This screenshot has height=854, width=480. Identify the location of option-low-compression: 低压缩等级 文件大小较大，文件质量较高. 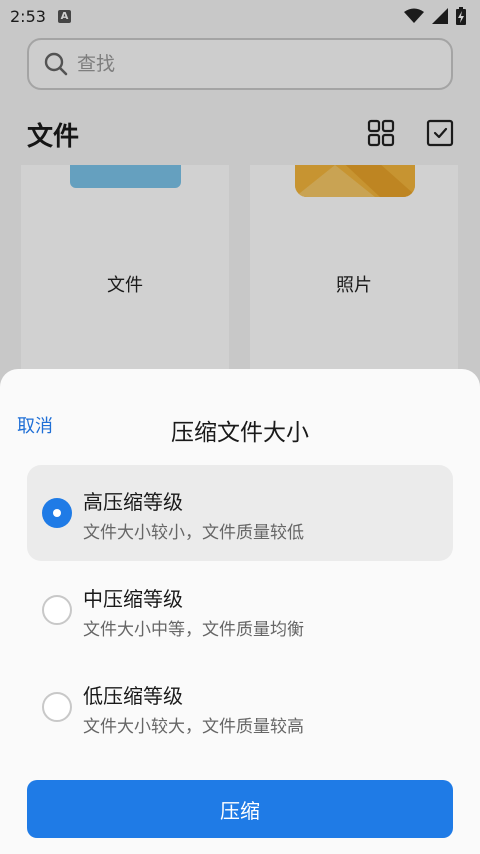
(240, 707).